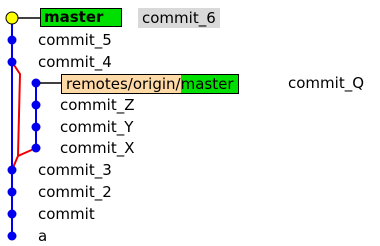  I want to click on commit-row: commit_5, so click(75, 40).